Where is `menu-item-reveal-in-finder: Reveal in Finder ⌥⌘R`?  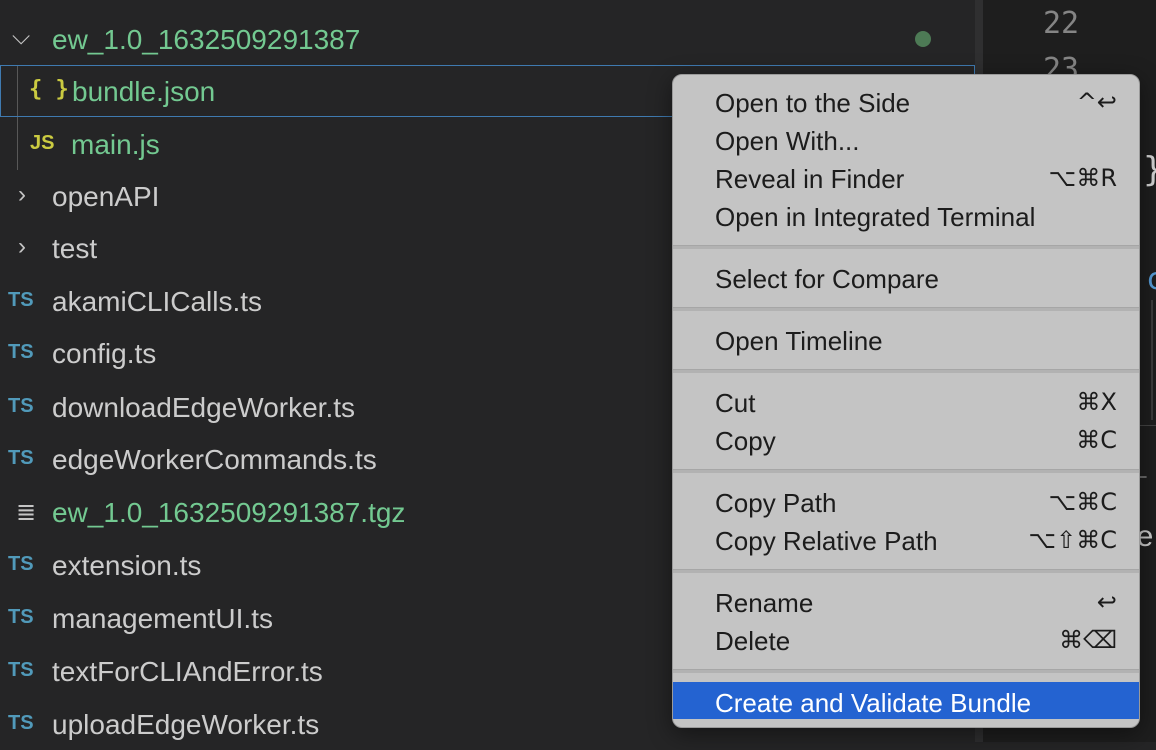
menu-item-reveal-in-finder: Reveal in Finder ⌥⌘R is located at coordinates (906, 177).